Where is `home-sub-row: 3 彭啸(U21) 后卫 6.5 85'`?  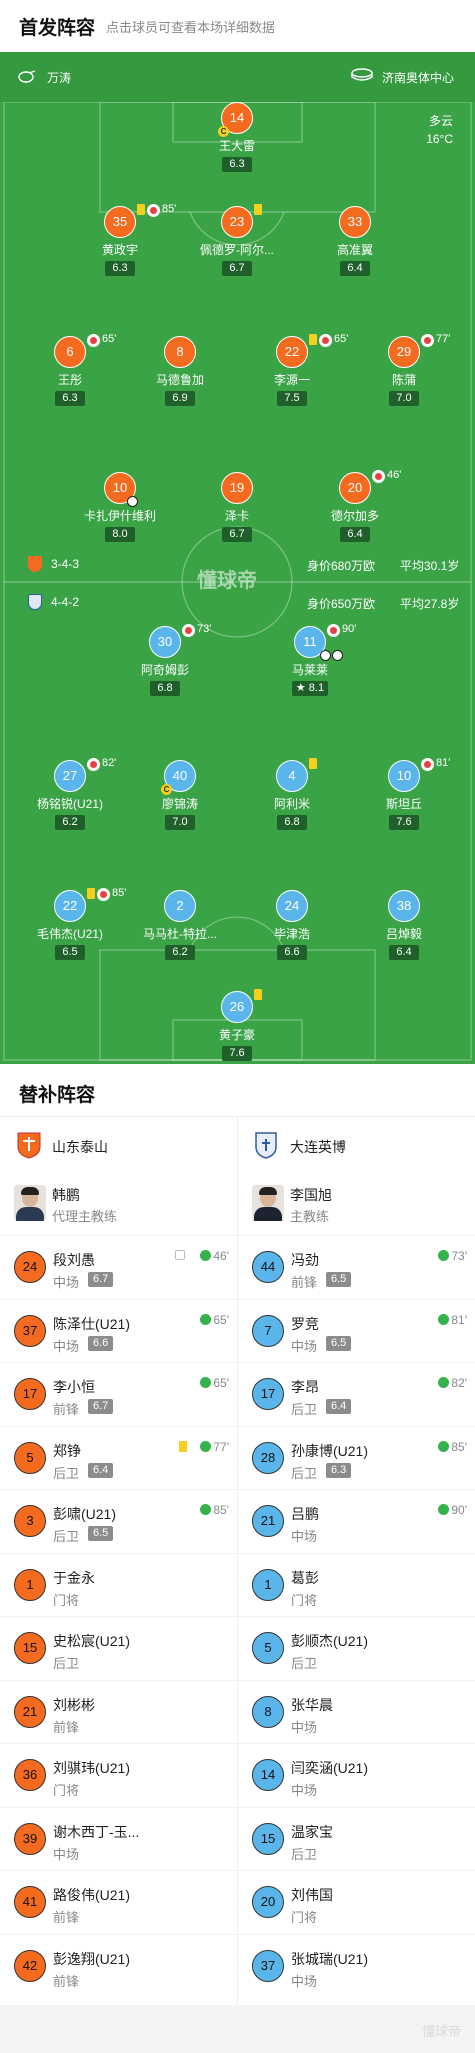 home-sub-row: 3 彭啸(U21) 后卫 6.5 85' is located at coordinates (118, 1521).